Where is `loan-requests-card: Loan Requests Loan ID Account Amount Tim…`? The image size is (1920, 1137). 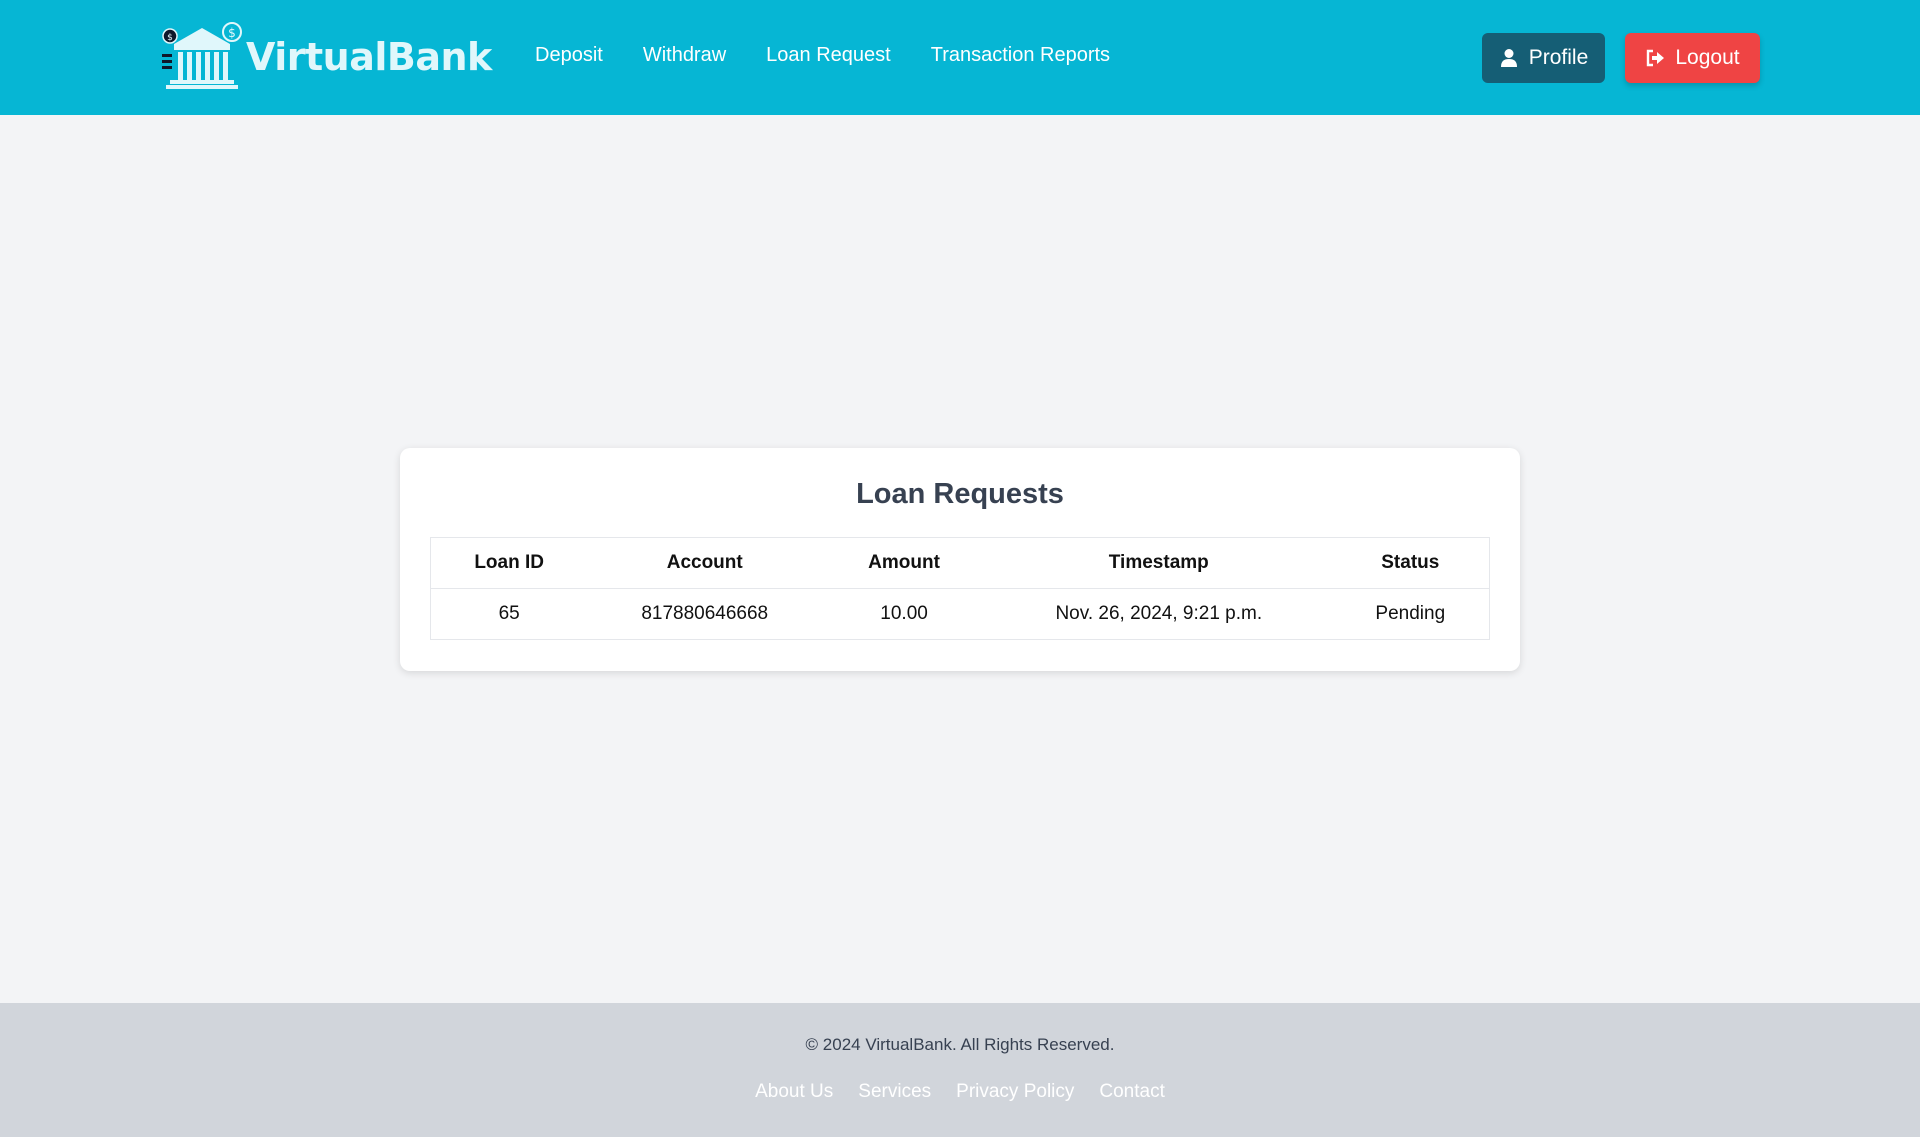
loan-requests-card: Loan Requests Loan ID Account Amount Tim… is located at coordinates (960, 559).